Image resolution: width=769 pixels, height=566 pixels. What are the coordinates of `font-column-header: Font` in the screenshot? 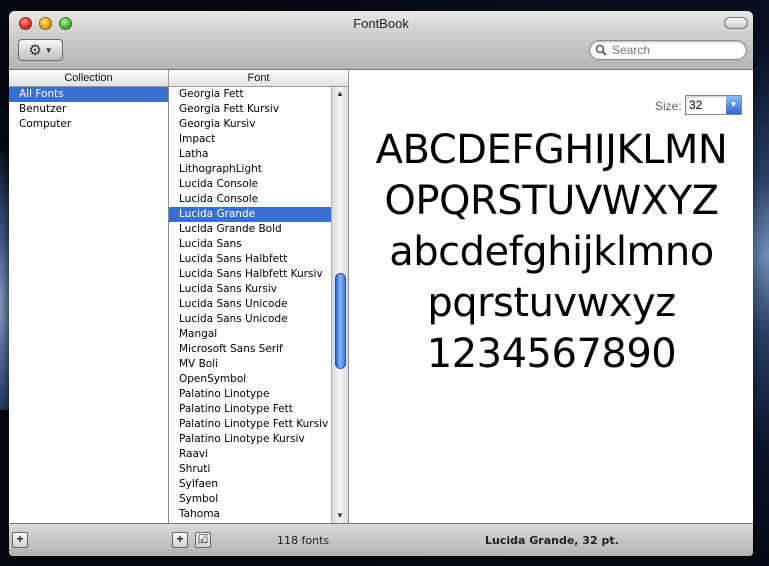 It's located at (259, 78).